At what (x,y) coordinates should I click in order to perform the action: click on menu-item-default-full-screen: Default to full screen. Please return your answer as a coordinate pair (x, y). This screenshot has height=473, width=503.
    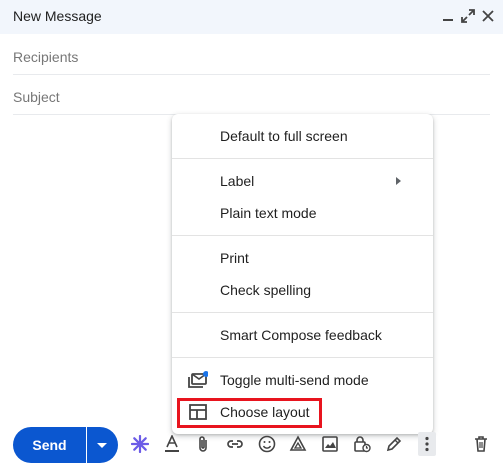
    Looking at the image, I should click on (302, 136).